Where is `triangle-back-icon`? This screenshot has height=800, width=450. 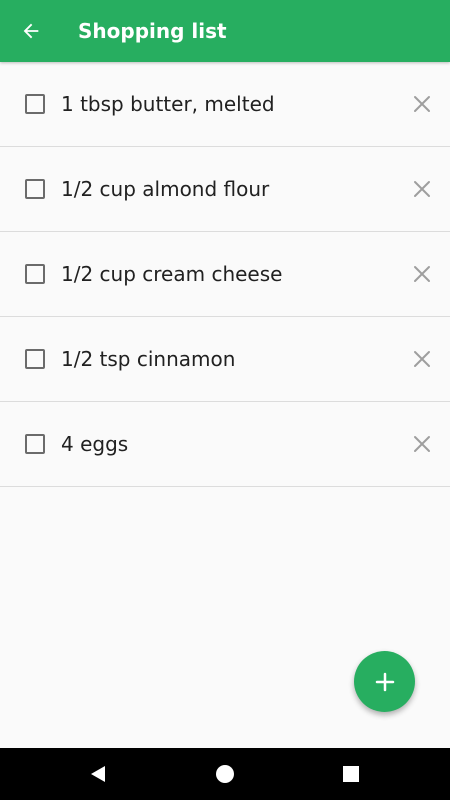
triangle-back-icon is located at coordinates (98, 774).